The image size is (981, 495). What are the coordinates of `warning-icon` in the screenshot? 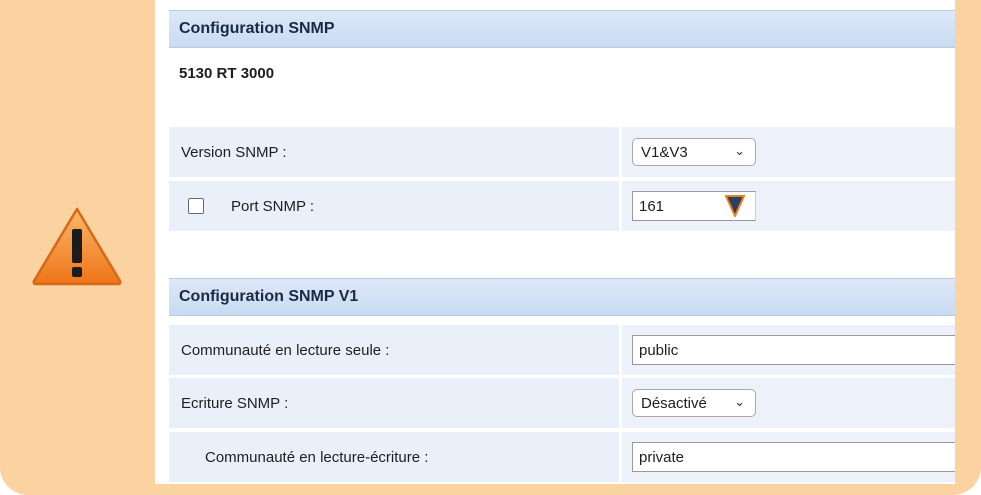 It's located at (77, 246).